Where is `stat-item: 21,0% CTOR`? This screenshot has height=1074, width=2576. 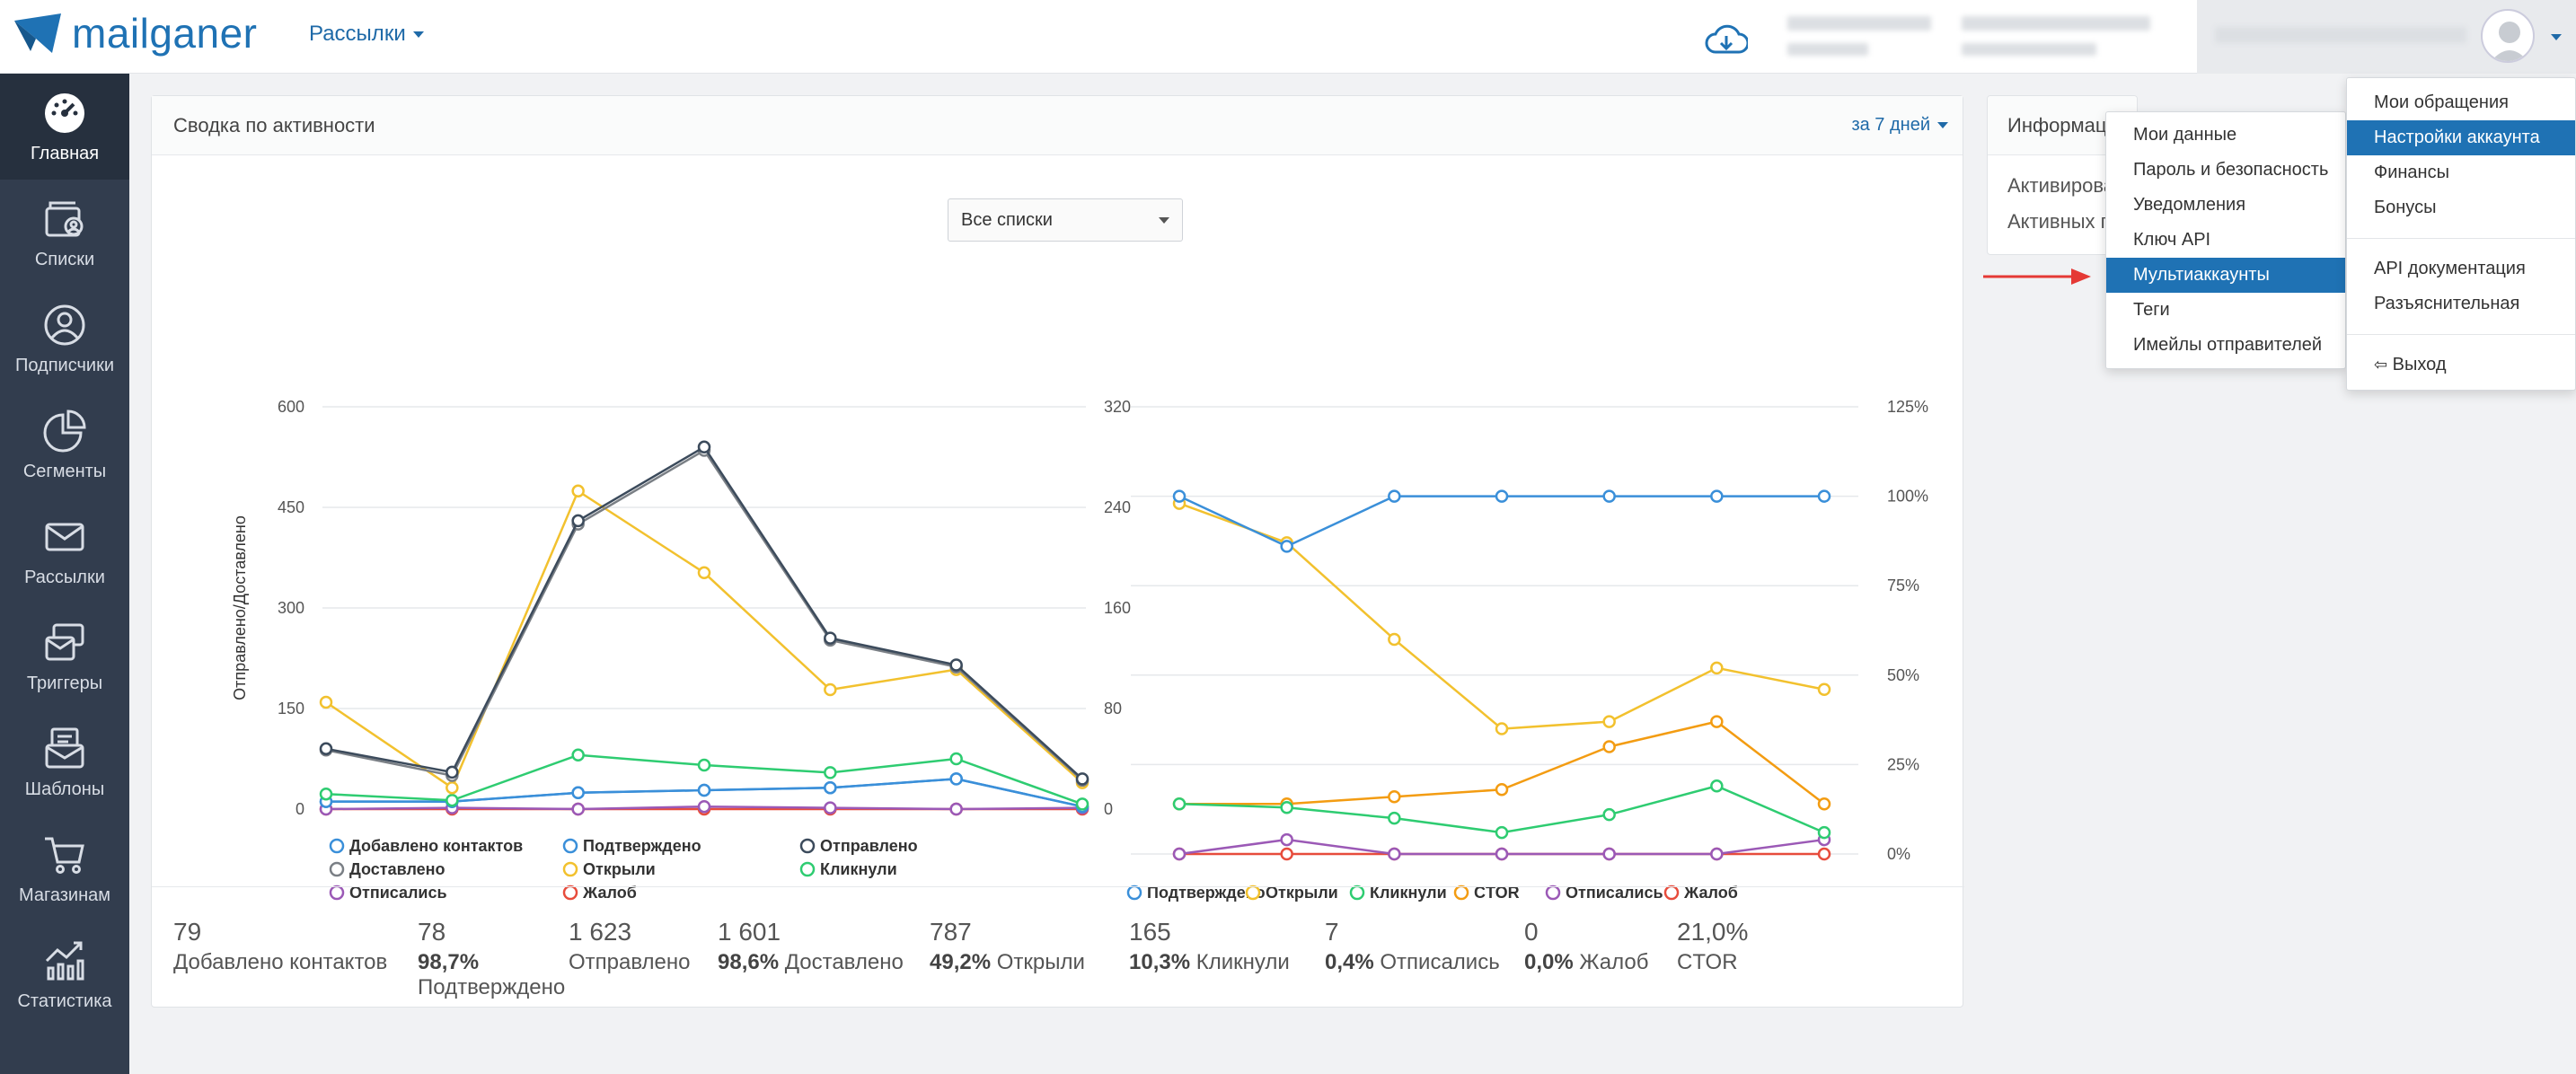 stat-item: 21,0% CTOR is located at coordinates (1740, 963).